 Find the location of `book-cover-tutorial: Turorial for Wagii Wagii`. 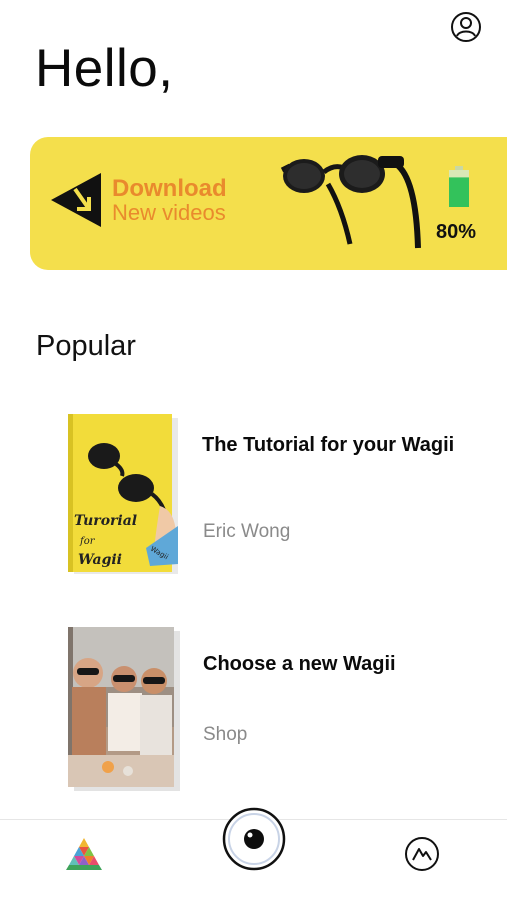

book-cover-tutorial: Turorial for Wagii Wagii is located at coordinates (124, 496).